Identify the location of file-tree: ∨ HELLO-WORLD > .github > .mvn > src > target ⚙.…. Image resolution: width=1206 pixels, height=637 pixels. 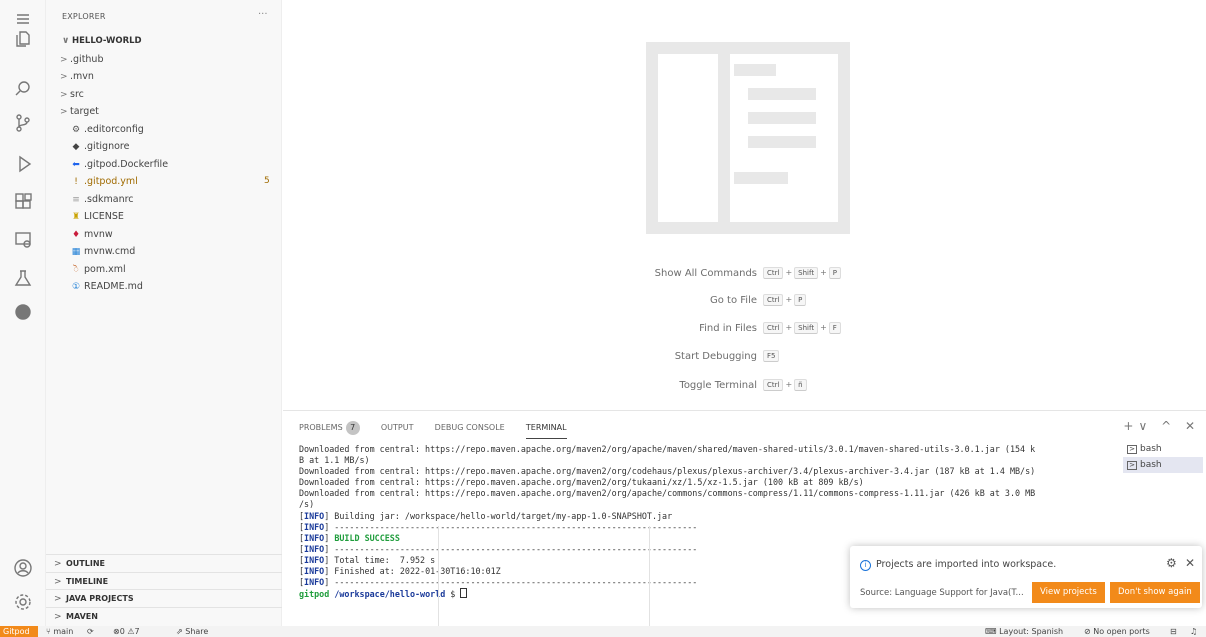
(164, 164).